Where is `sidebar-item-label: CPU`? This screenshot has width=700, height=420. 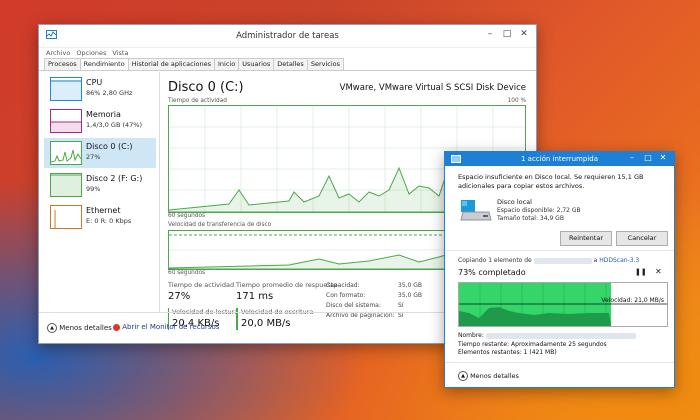 sidebar-item-label: CPU is located at coordinates (94, 82).